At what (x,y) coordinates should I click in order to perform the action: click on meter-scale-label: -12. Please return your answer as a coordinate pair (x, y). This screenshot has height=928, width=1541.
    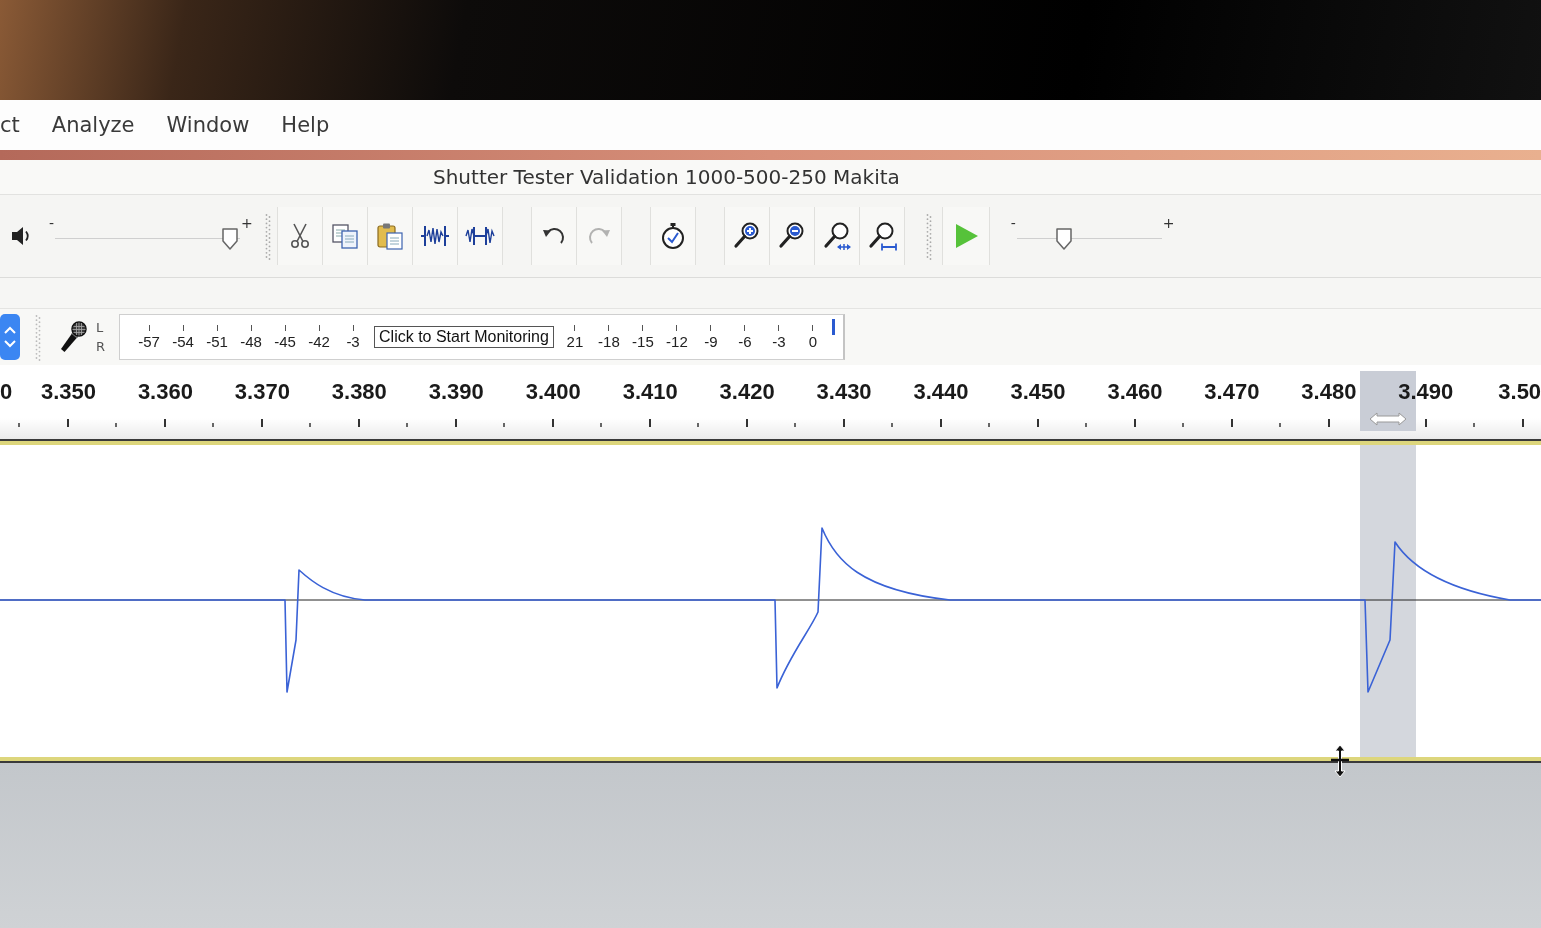
    Looking at the image, I should click on (677, 341).